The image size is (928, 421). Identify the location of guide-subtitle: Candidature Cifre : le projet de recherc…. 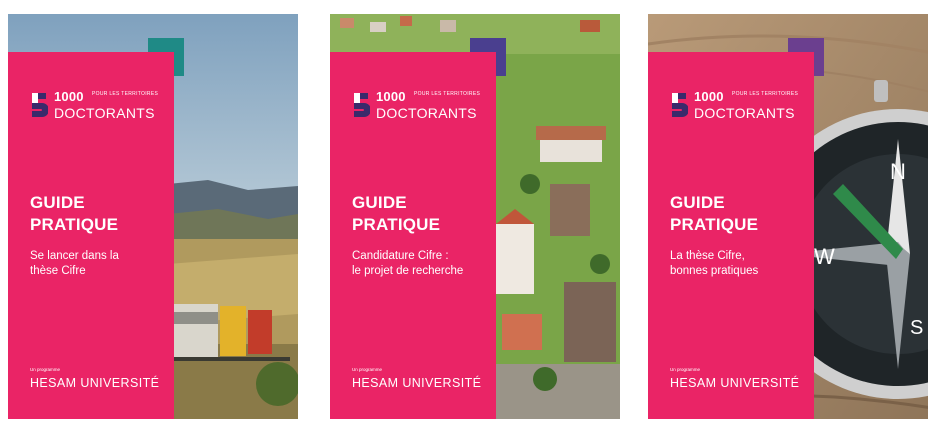
(422, 264).